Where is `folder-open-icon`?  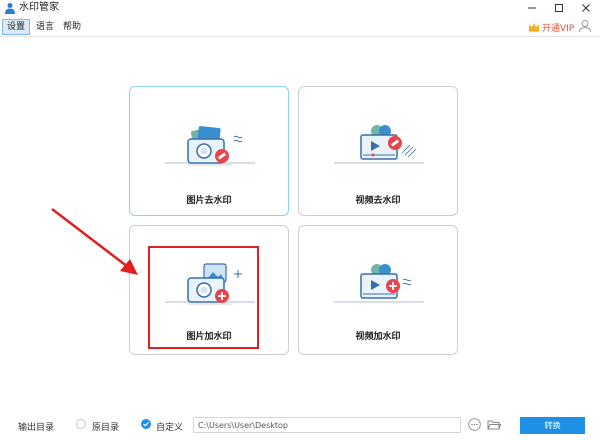 folder-open-icon is located at coordinates (494, 424).